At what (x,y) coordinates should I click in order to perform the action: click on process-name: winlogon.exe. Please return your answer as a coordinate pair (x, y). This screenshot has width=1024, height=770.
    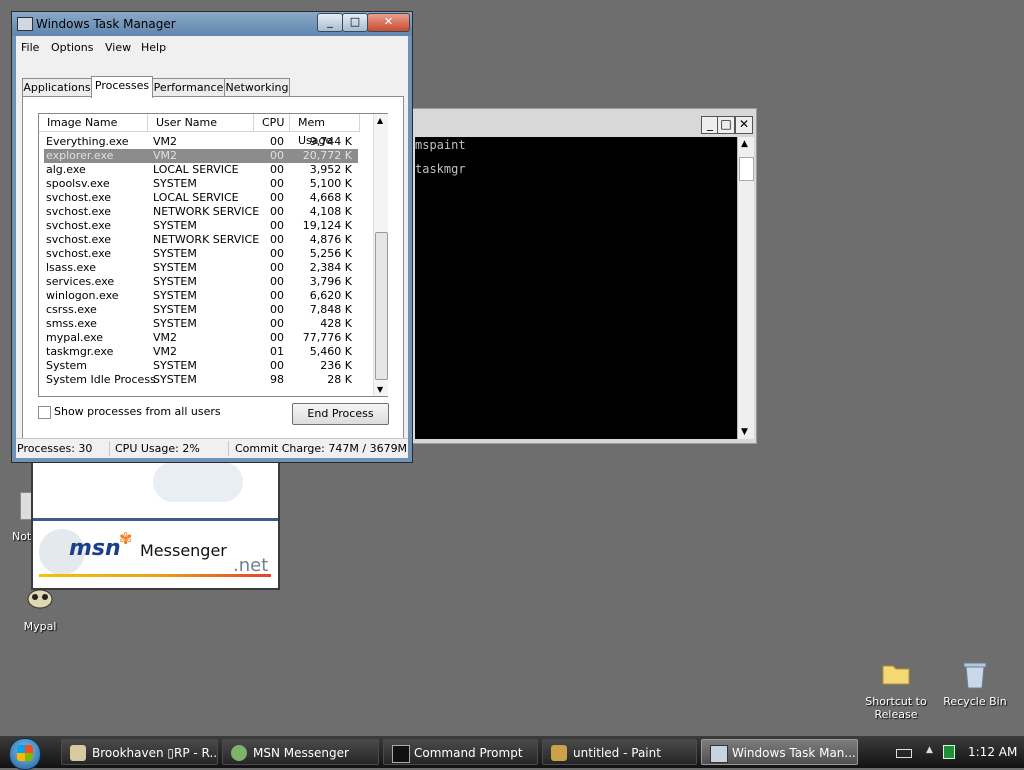
    Looking at the image, I should click on (82, 295).